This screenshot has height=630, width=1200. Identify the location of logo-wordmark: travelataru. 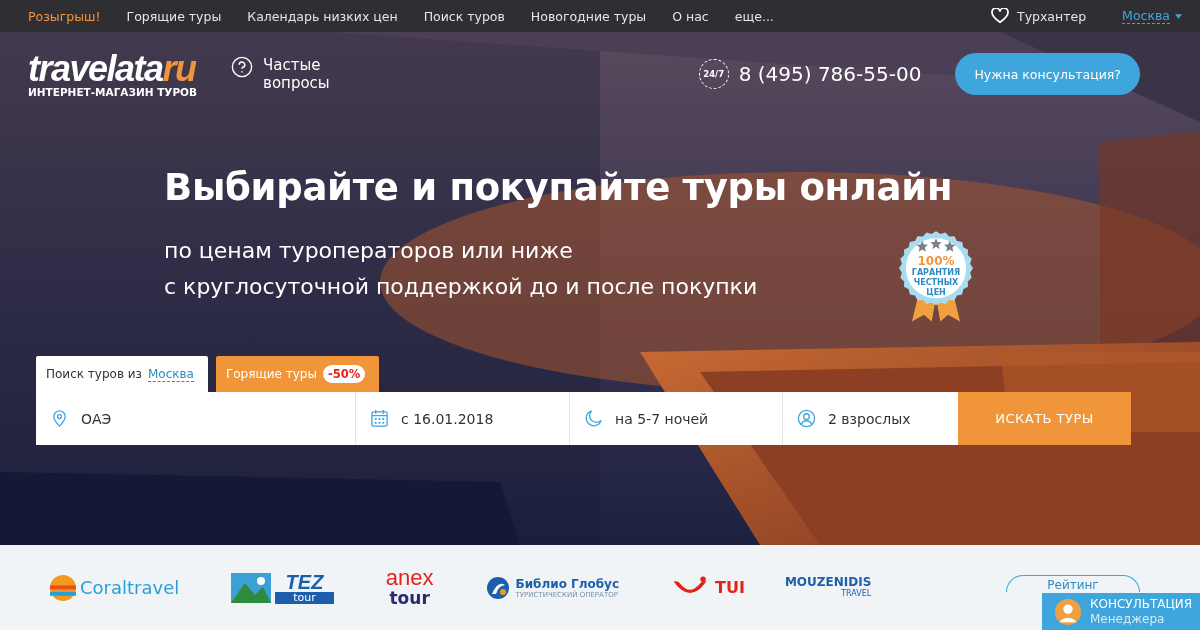
(113, 68).